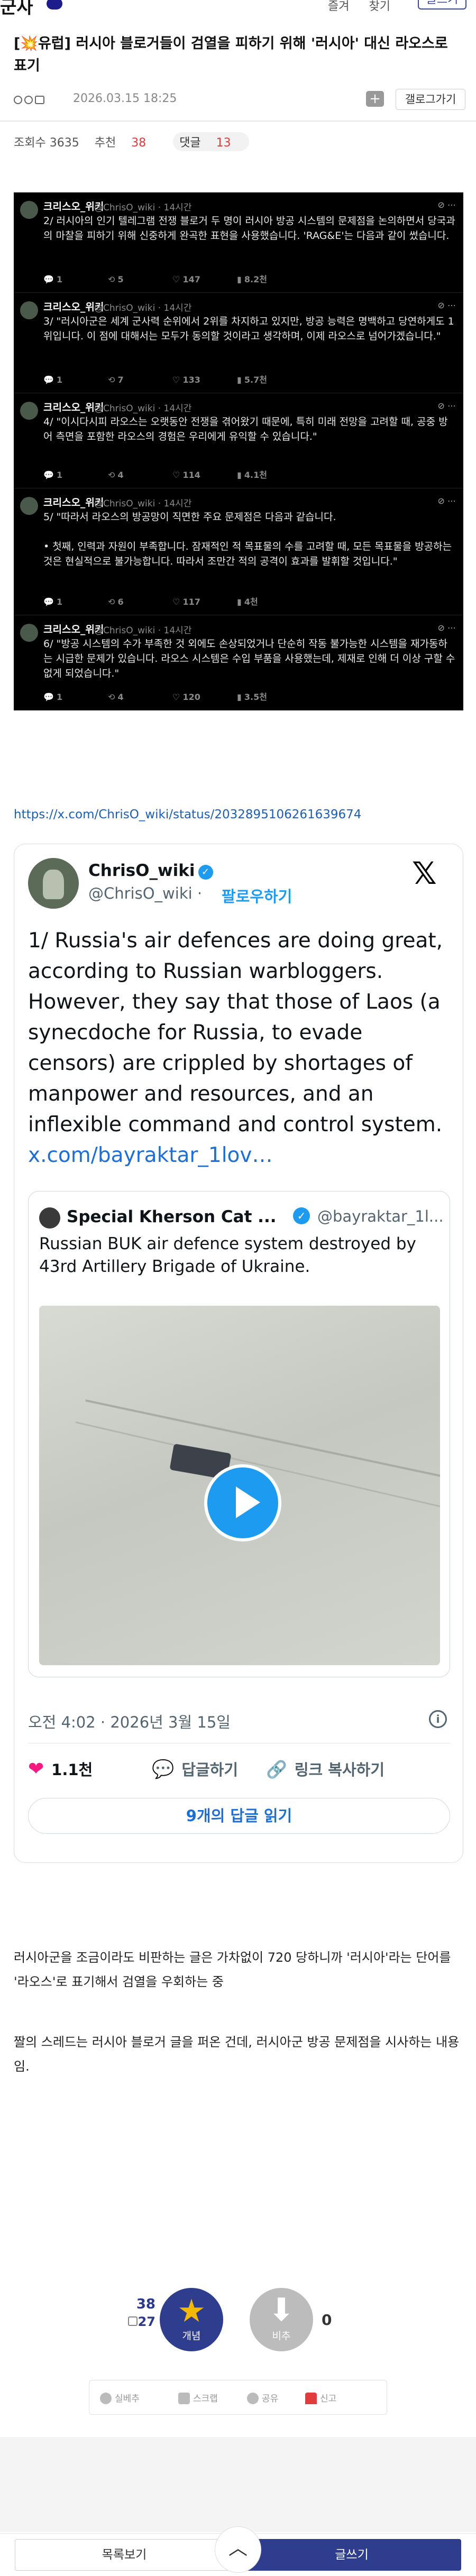 The height and width of the screenshot is (2576, 476). I want to click on share-button: 공유, so click(262, 2397).